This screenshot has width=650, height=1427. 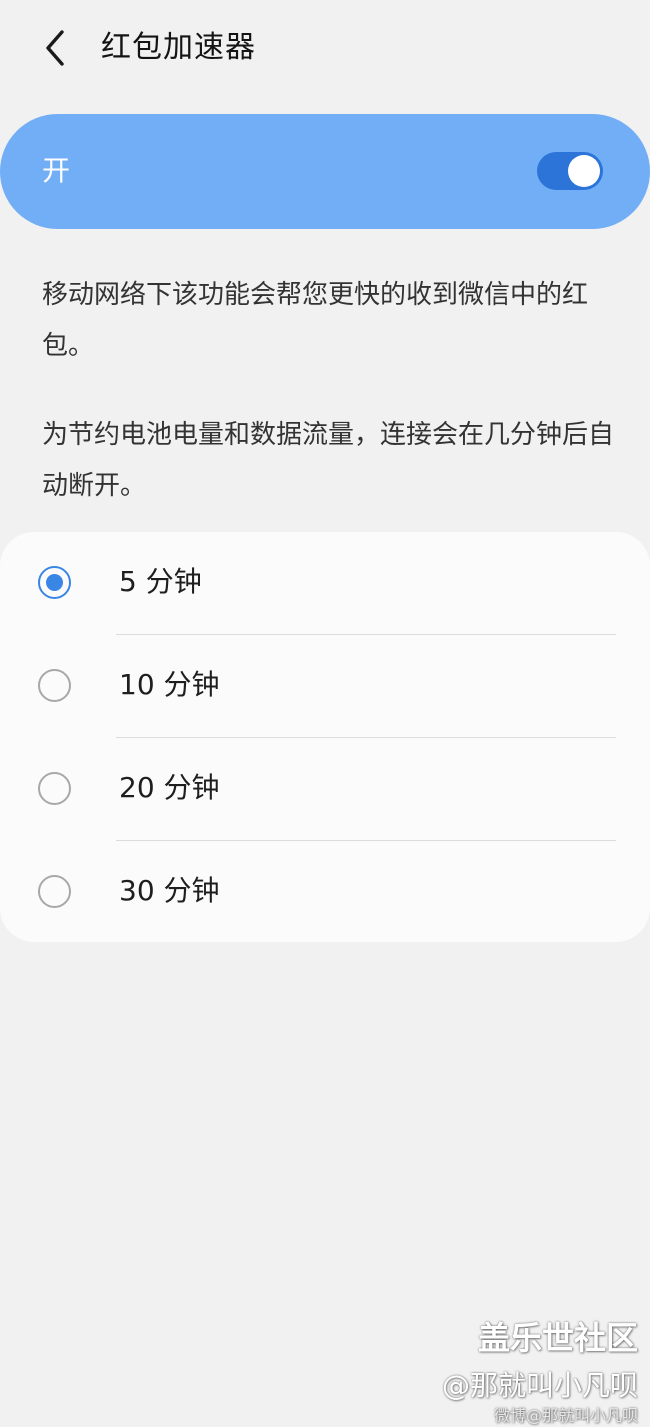 I want to click on feature-description: 移动网络下该功能会帮您更快的收到微信中的红包。, so click(x=315, y=320).